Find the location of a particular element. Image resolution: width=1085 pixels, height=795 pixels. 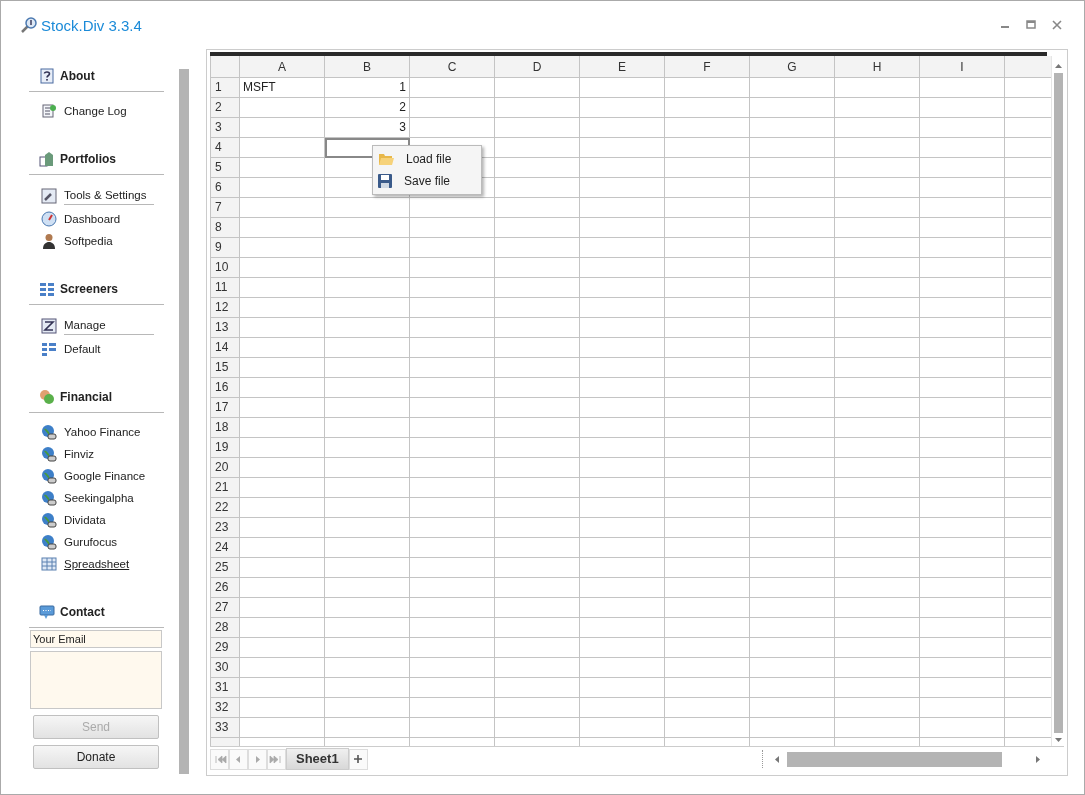

sidebar-link: Seekingalpha is located at coordinates (99, 498).